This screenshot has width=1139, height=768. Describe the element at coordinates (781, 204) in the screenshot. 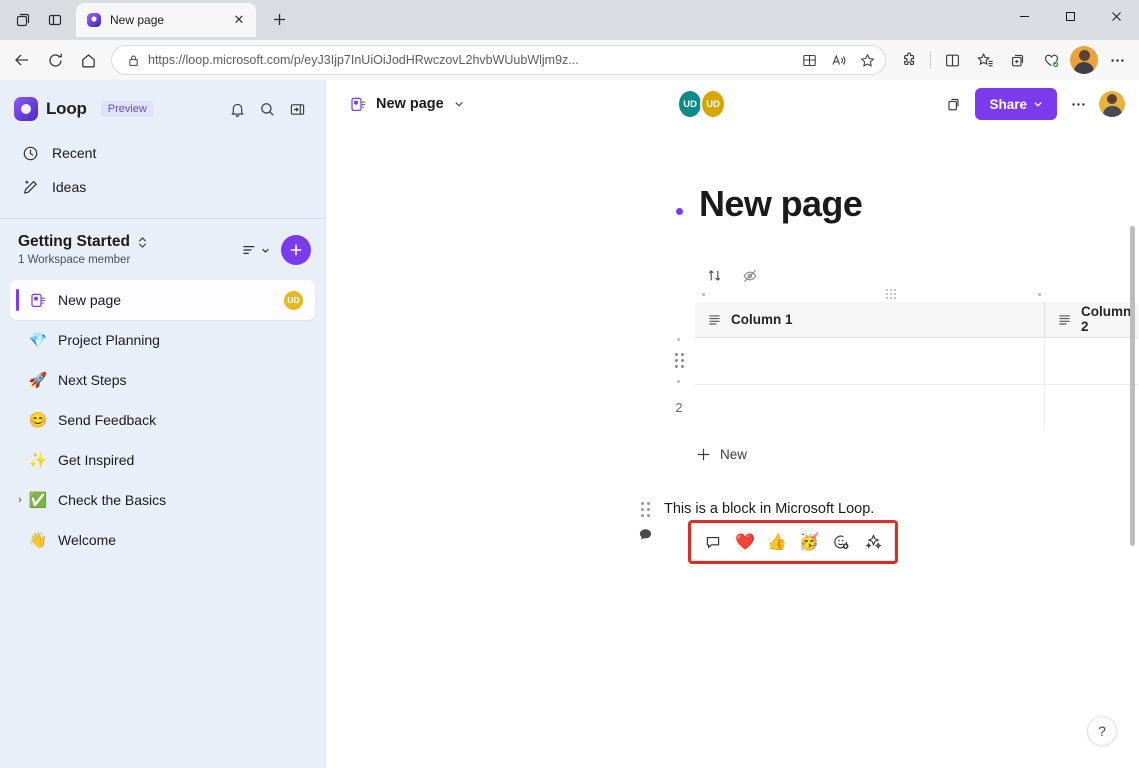

I see `page-title: New page` at that location.